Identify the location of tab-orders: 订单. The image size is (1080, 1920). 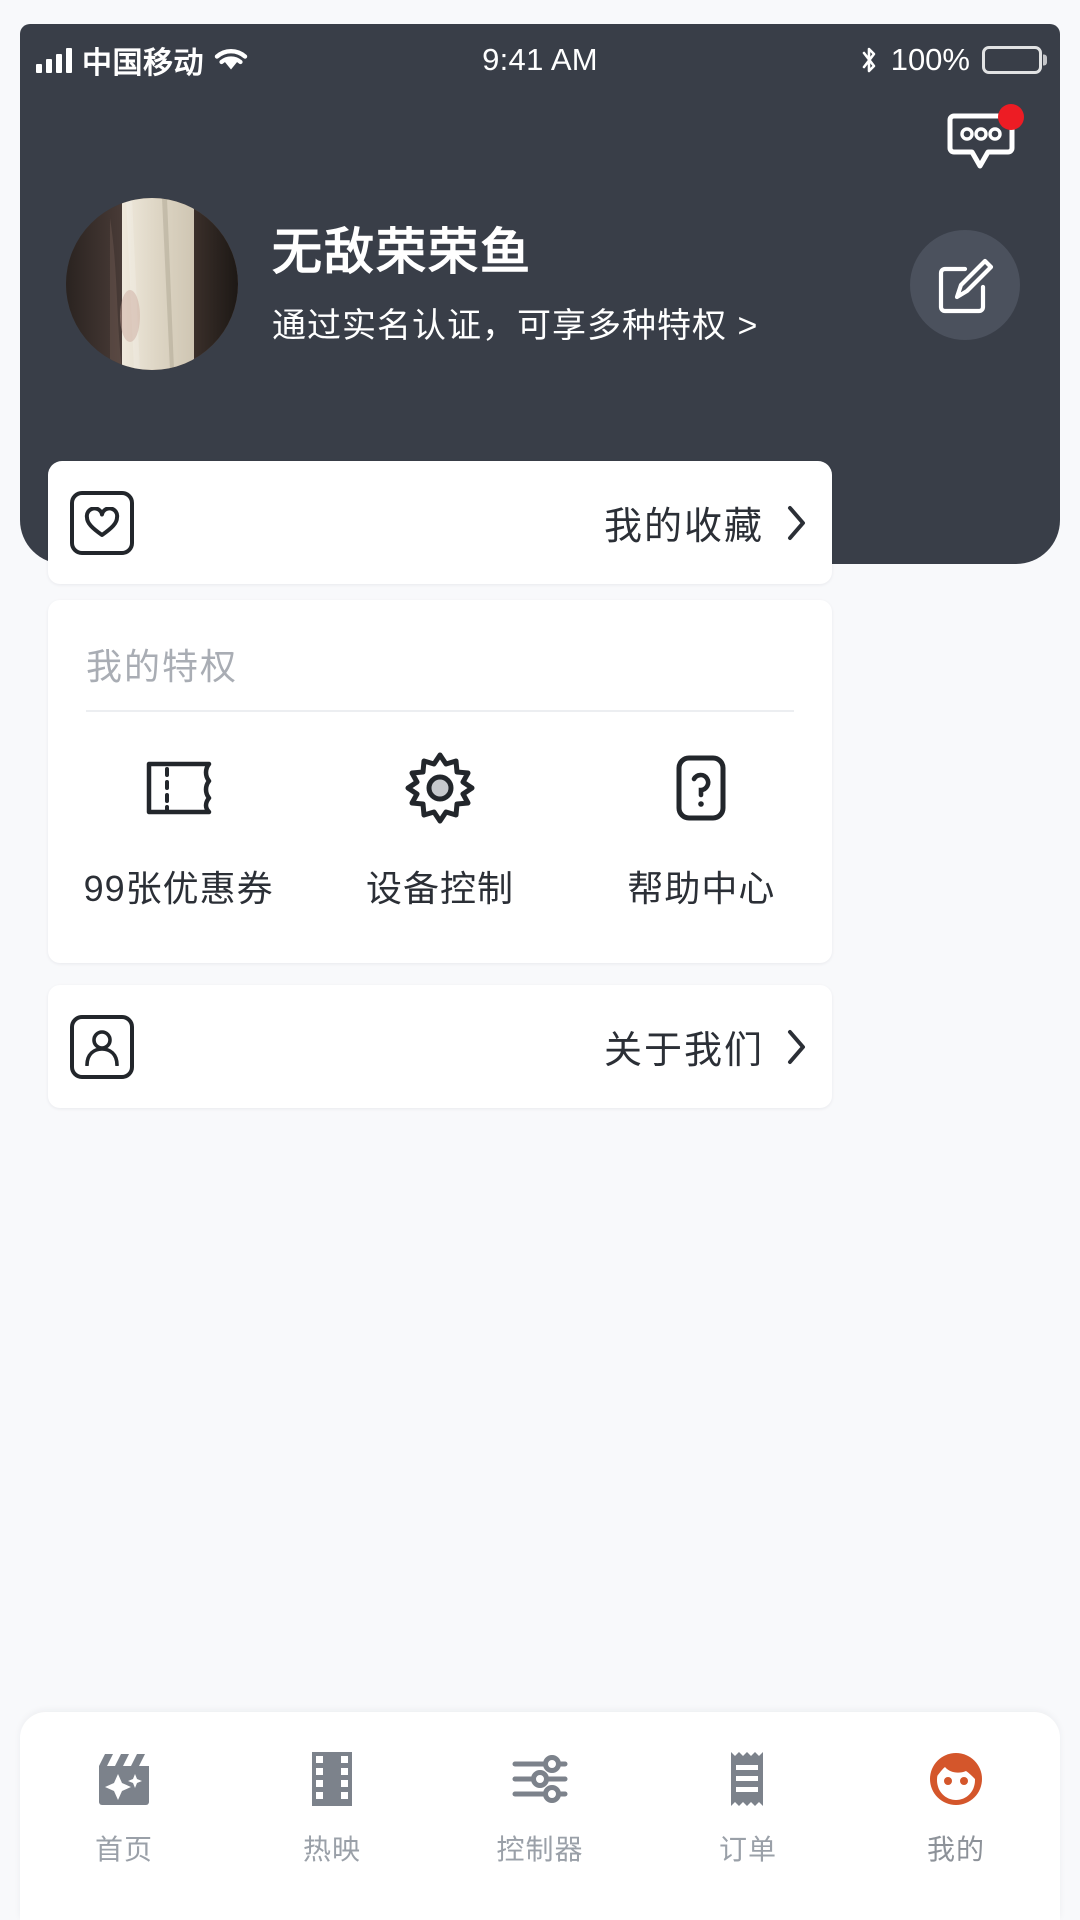
(748, 1805).